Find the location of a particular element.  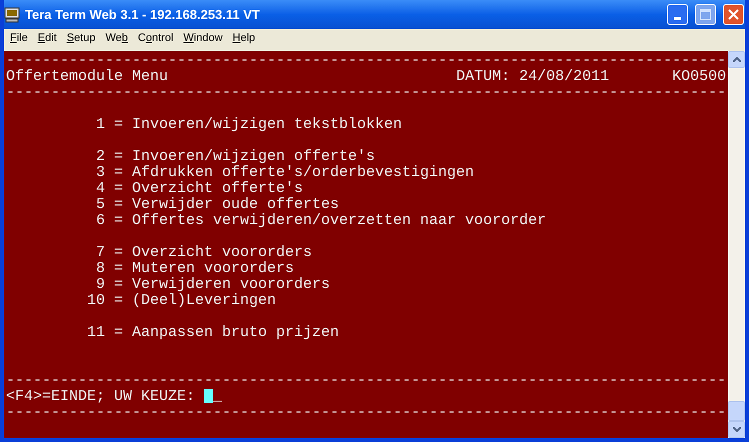

menu-option: 8 = Muteren voororders is located at coordinates (195, 269).